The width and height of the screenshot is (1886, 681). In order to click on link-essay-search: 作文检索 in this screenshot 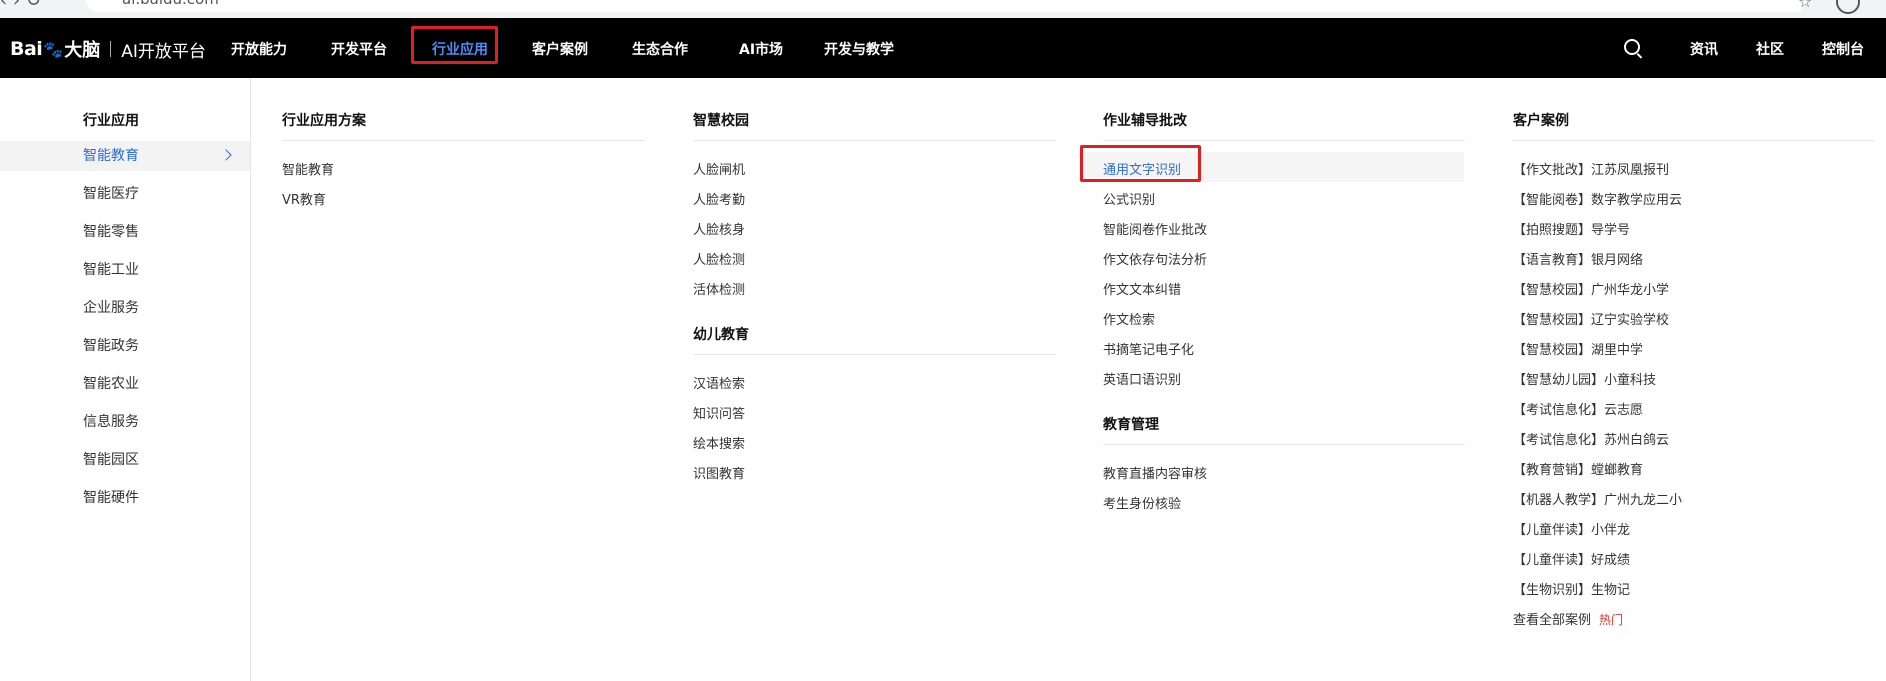, I will do `click(1129, 318)`.